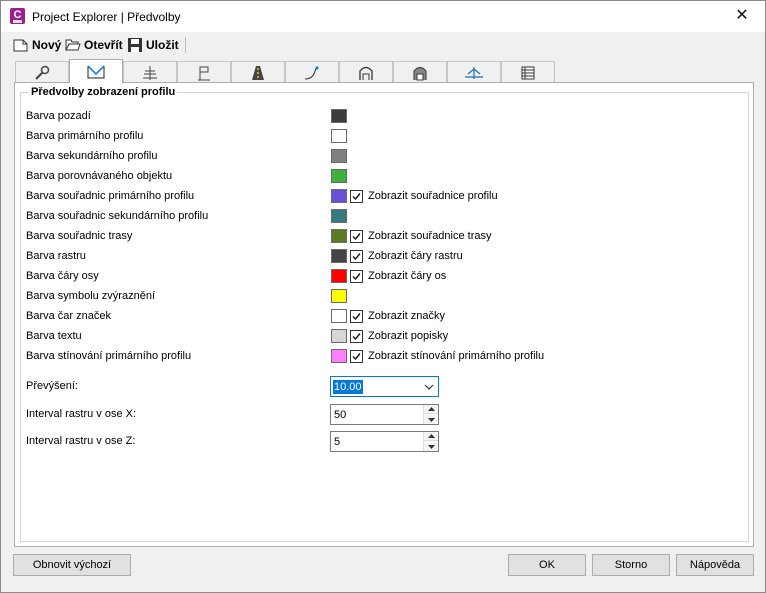 The width and height of the screenshot is (766, 593). I want to click on setting-label: Barva rastru, so click(56, 256).